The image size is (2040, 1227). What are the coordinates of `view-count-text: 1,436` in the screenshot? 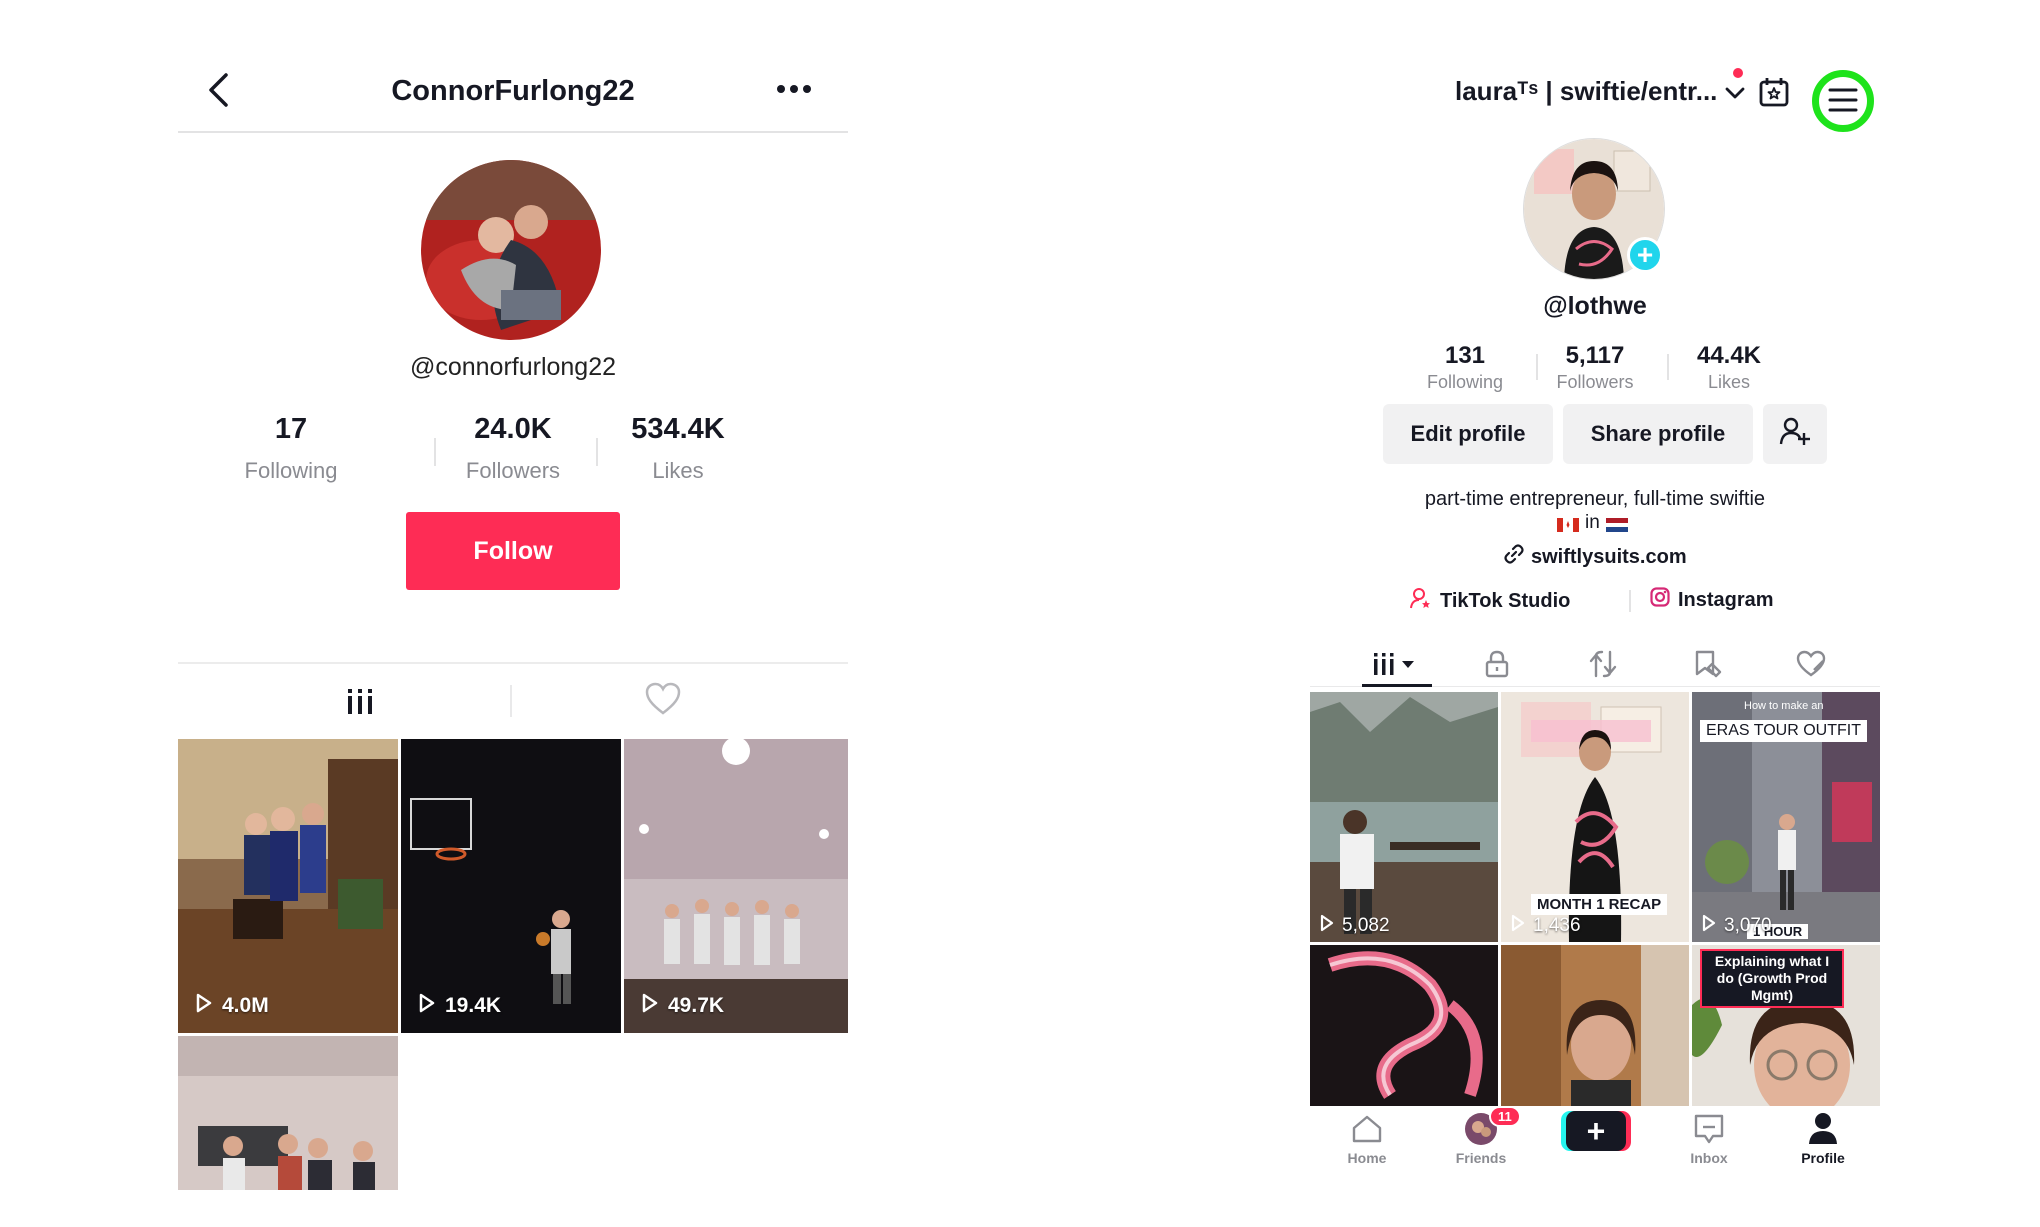 It's located at (1557, 925).